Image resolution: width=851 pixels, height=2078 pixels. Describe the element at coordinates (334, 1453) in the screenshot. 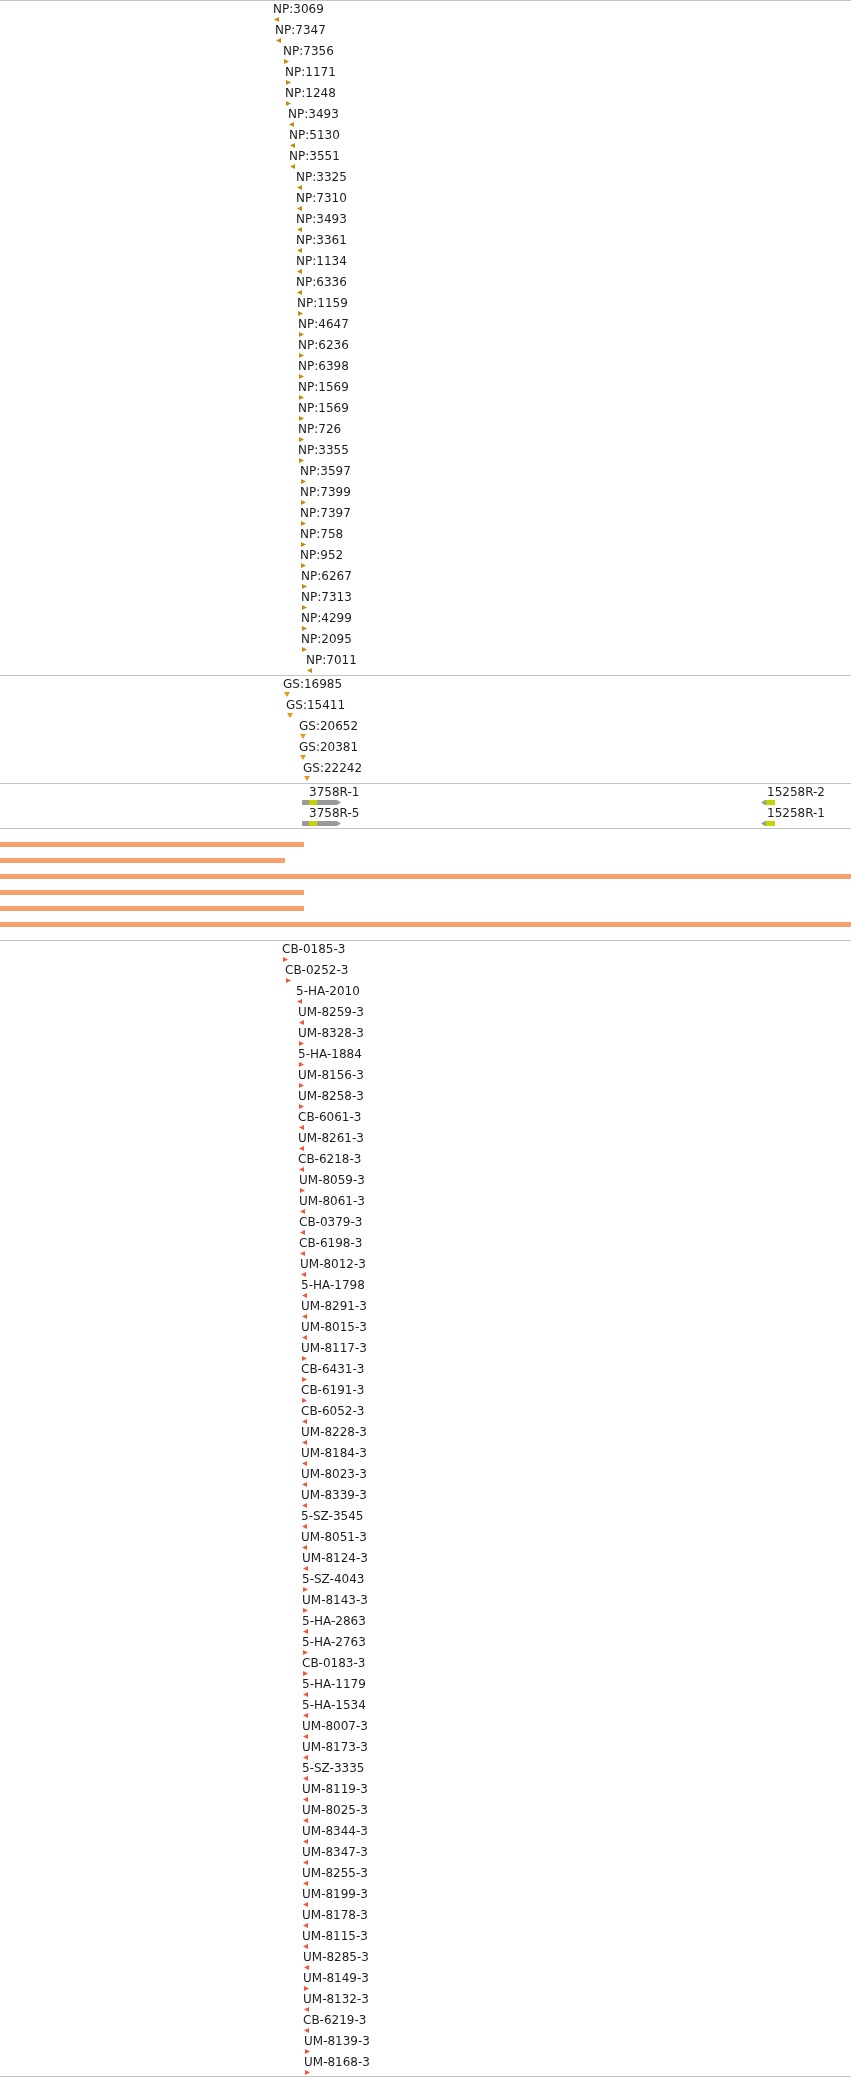

I see `feature-label: UM-8184-3` at that location.